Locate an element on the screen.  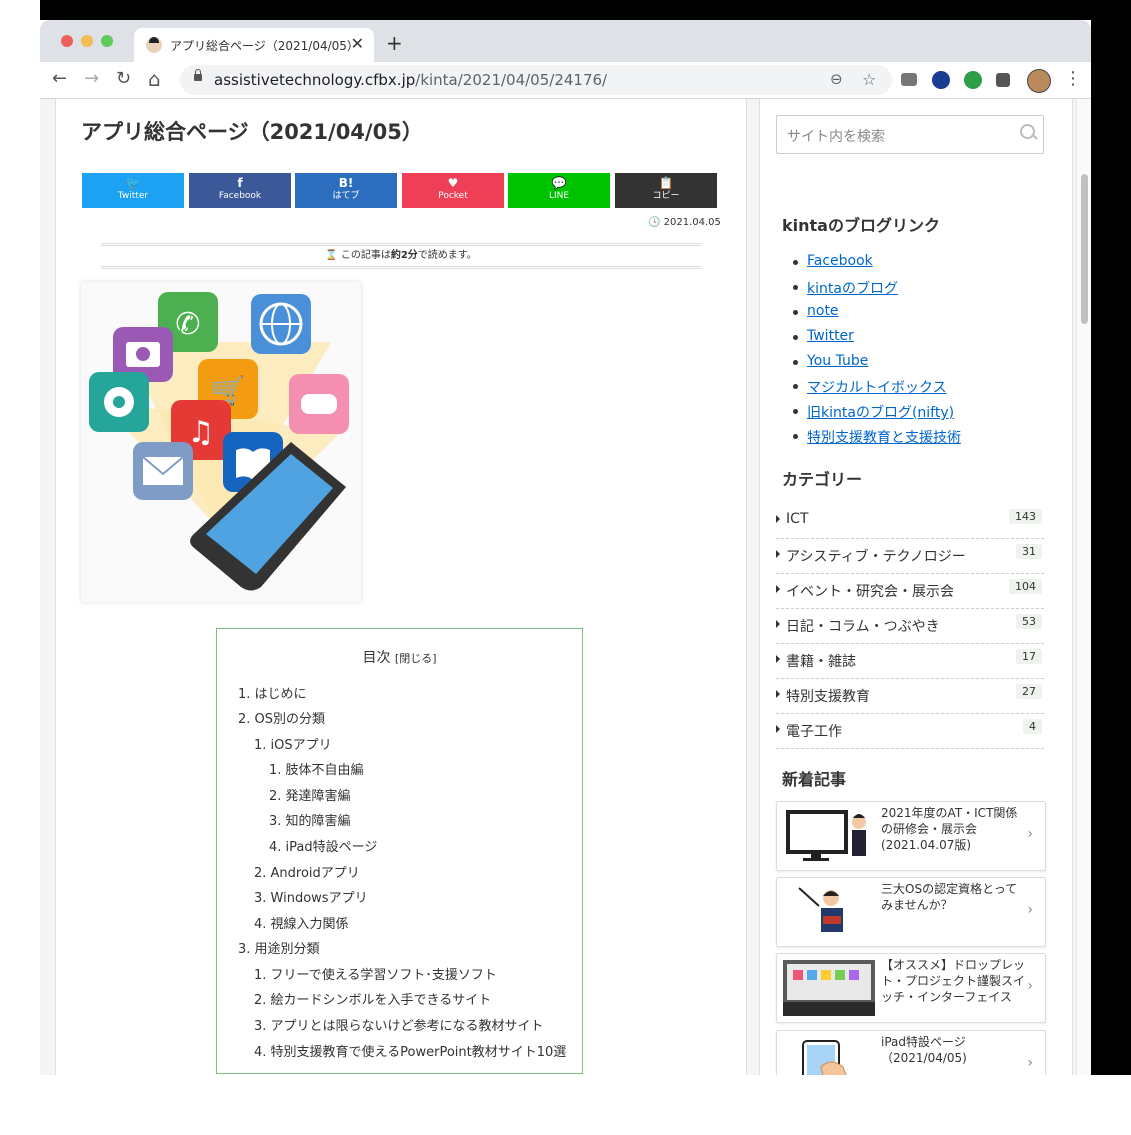
sidebar-link-magical-toybox: マジカルトイボックス is located at coordinates (877, 387).